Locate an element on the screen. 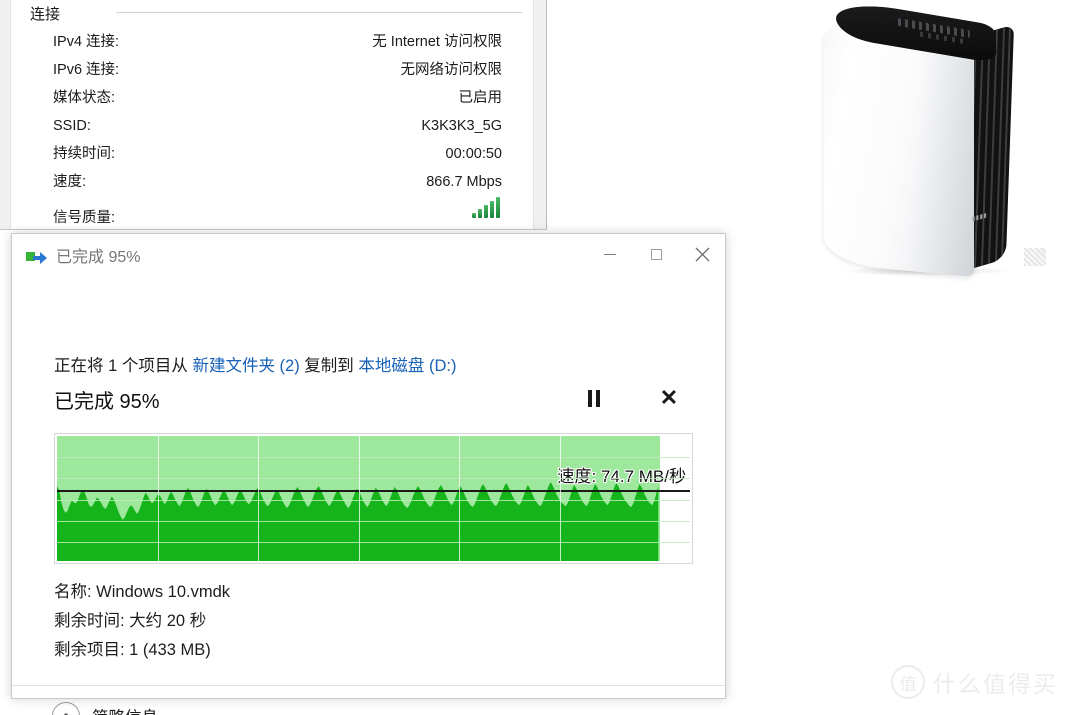 The height and width of the screenshot is (715, 1080). table-row: IPv6 连接: 无网络访问权限 is located at coordinates (273, 70).